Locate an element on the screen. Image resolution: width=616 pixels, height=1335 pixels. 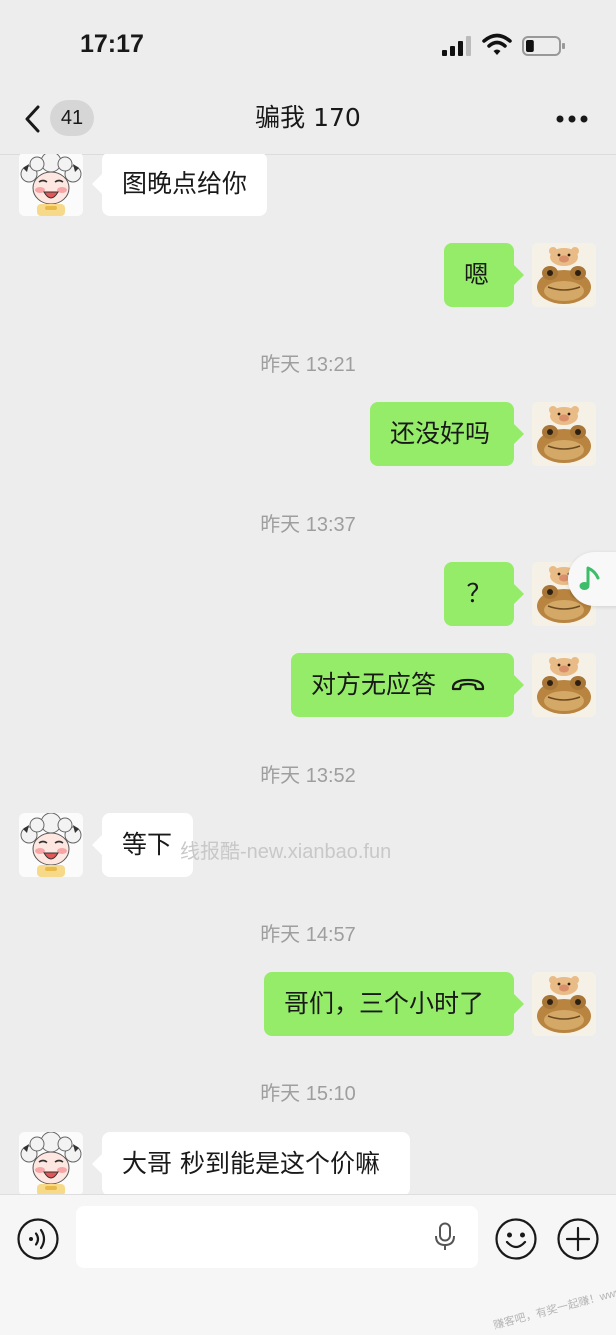
back-chevron-icon is located at coordinates (33, 119).